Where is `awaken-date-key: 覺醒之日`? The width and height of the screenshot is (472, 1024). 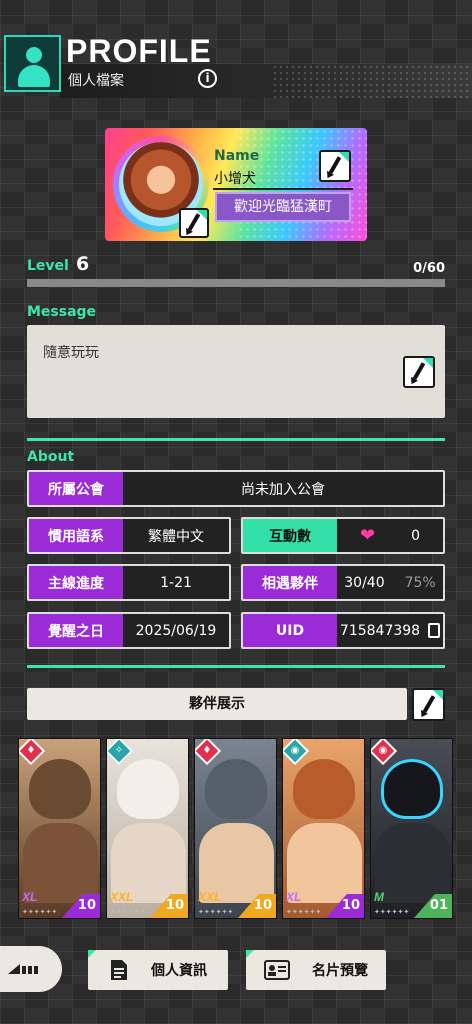 awaken-date-key: 覺醒之日 is located at coordinates (76, 630).